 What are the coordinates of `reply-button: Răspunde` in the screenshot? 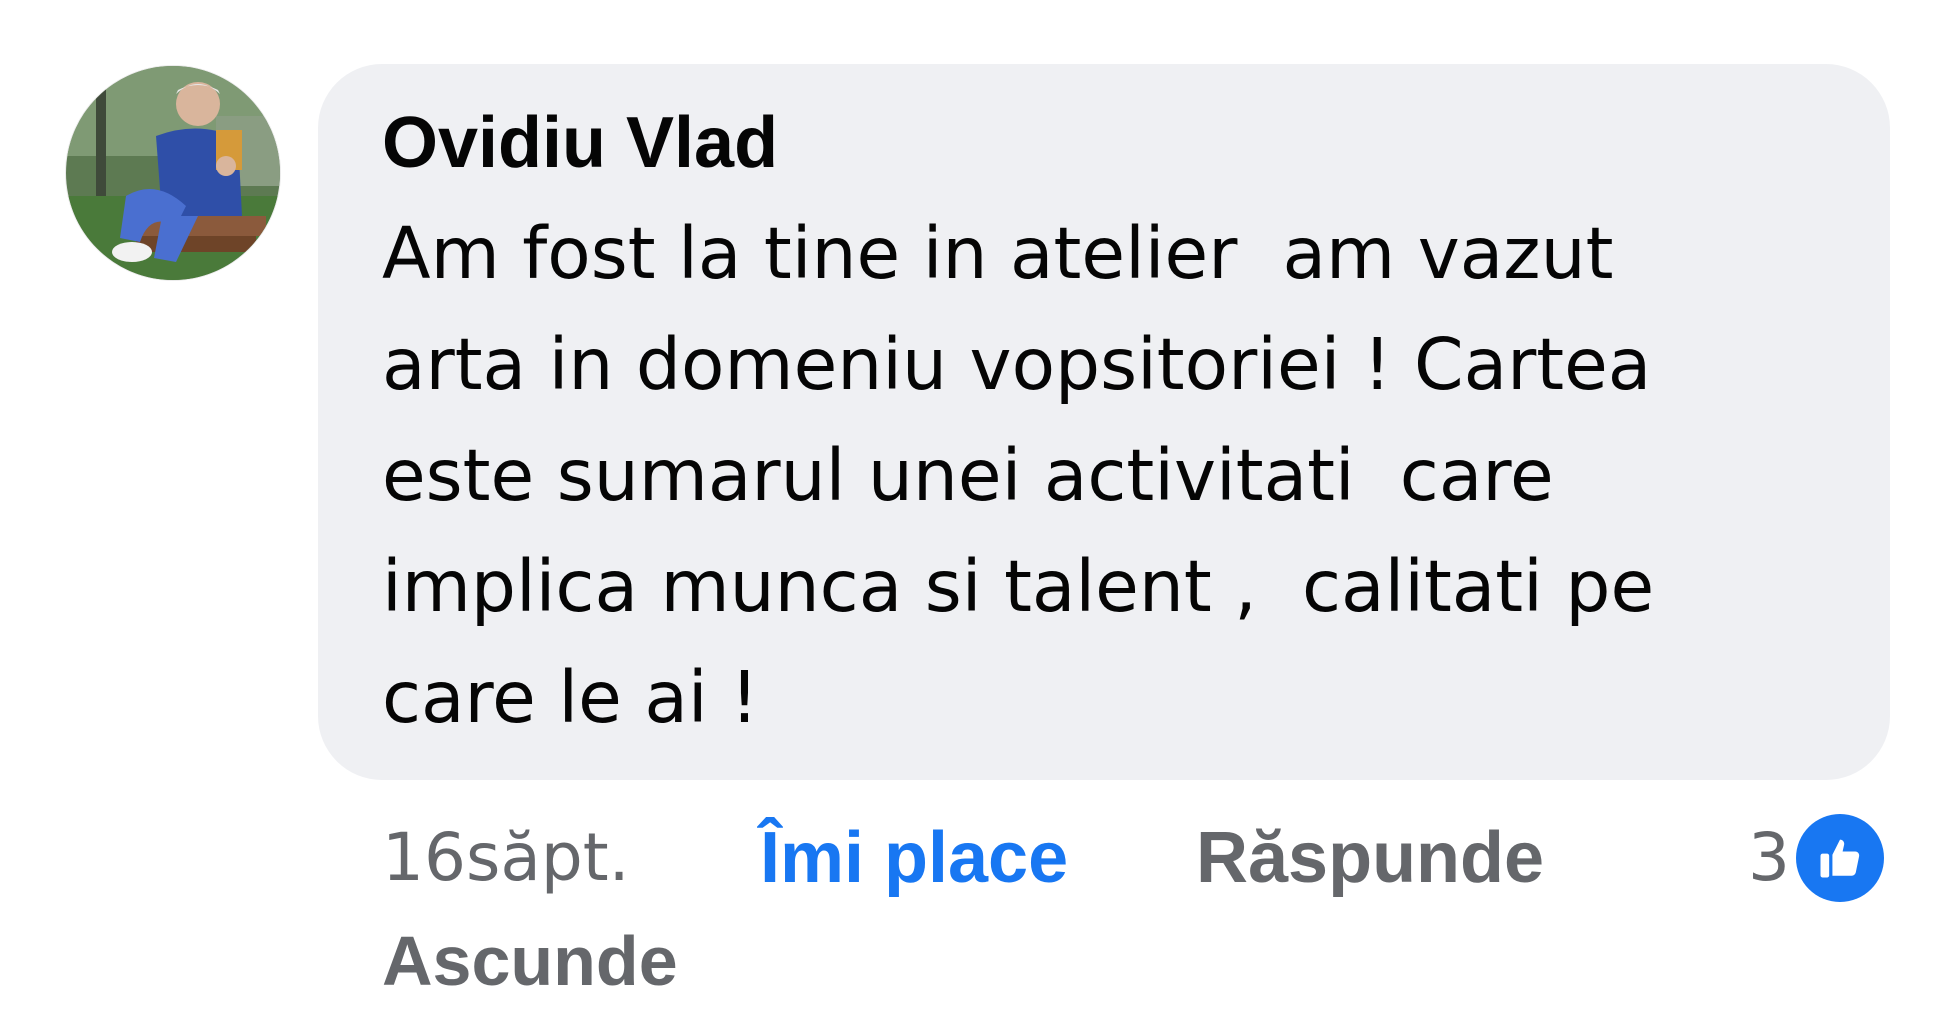 It's located at (1370, 858).